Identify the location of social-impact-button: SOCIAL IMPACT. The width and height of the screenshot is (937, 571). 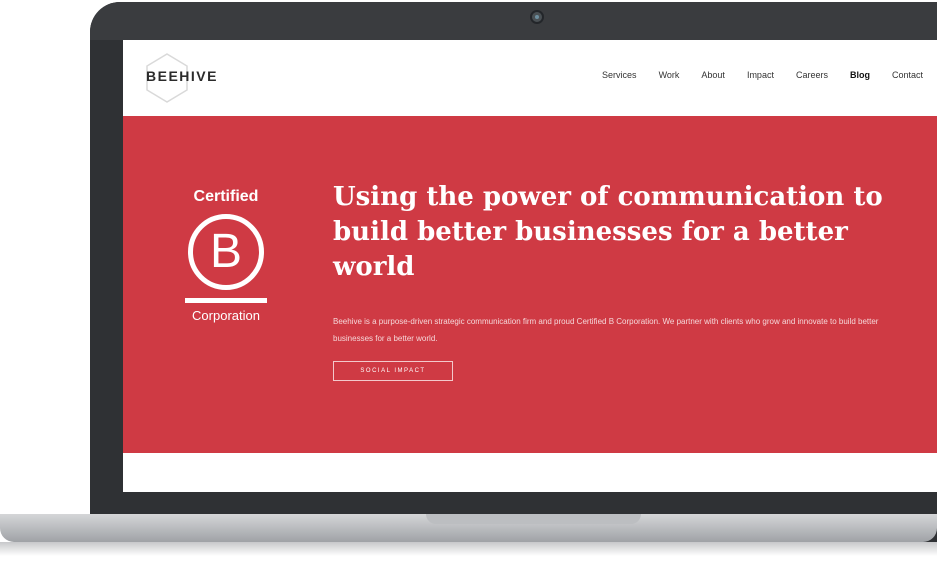
(393, 371).